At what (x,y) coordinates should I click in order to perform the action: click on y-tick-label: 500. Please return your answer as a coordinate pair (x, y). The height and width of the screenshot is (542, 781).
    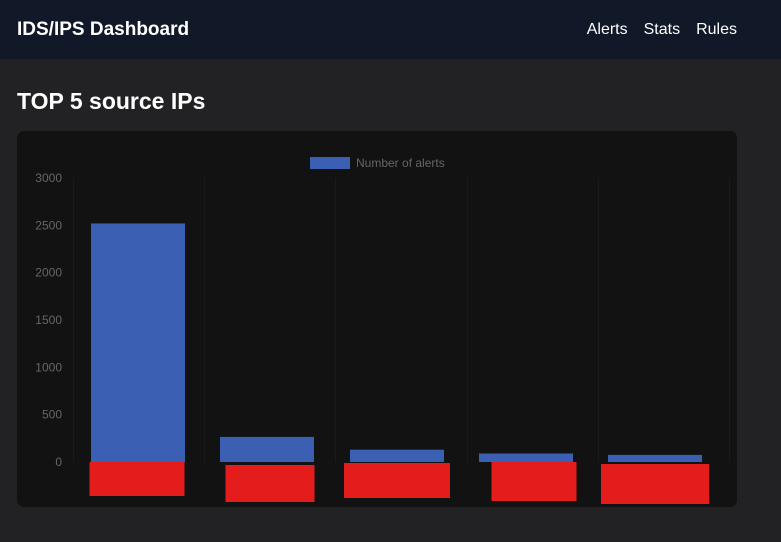
    Looking at the image, I should click on (52, 415).